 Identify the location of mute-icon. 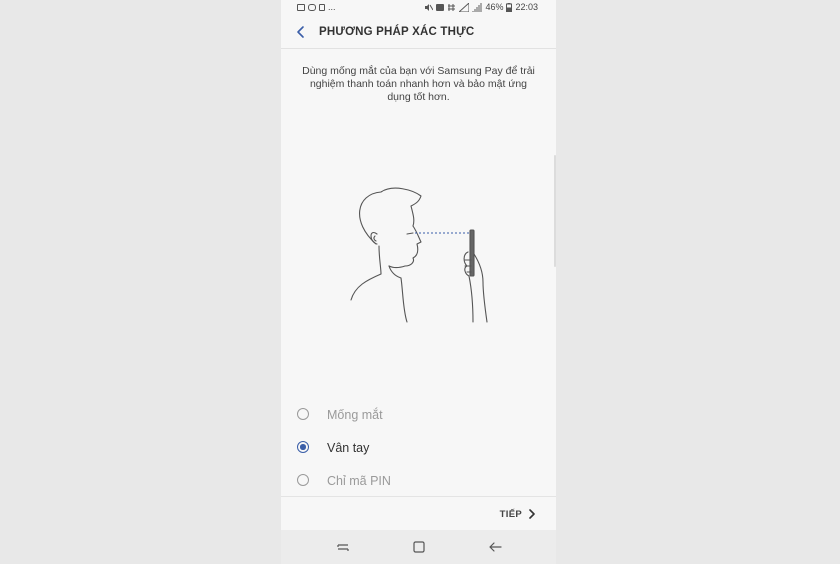
(429, 7).